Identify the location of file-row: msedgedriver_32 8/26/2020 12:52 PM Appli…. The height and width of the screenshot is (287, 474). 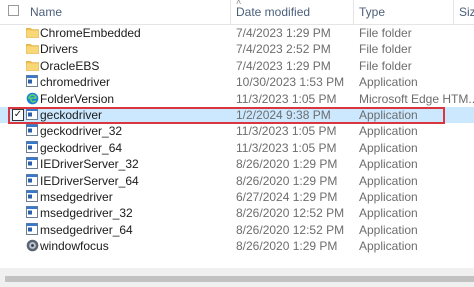
(237, 213).